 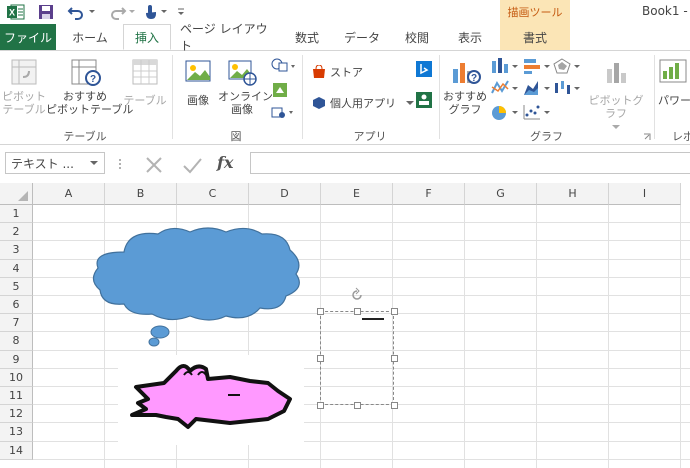 What do you see at coordinates (16, 268) in the screenshot?
I see `row-header-4: 4` at bounding box center [16, 268].